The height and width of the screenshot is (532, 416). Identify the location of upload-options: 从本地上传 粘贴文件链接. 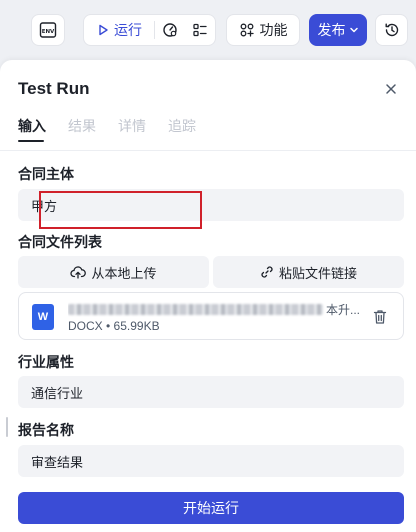
(211, 272).